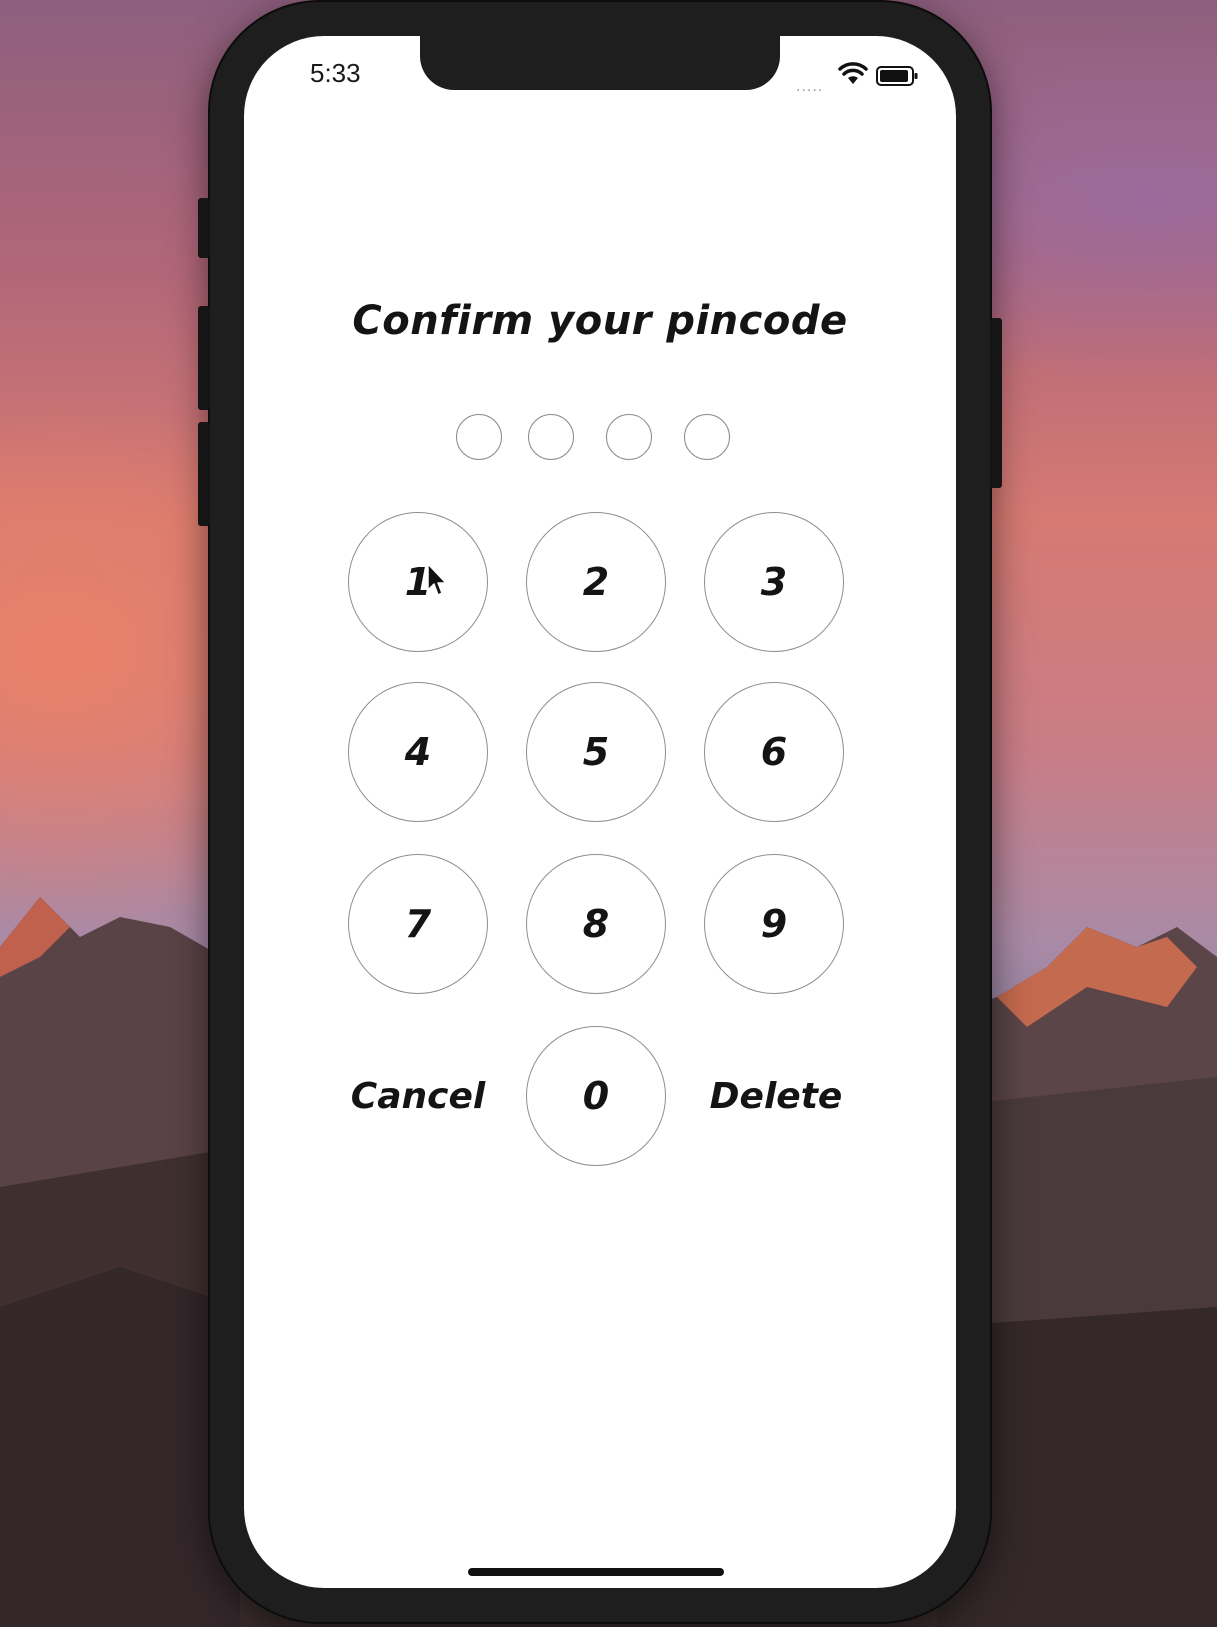  I want to click on key-9: 9, so click(774, 924).